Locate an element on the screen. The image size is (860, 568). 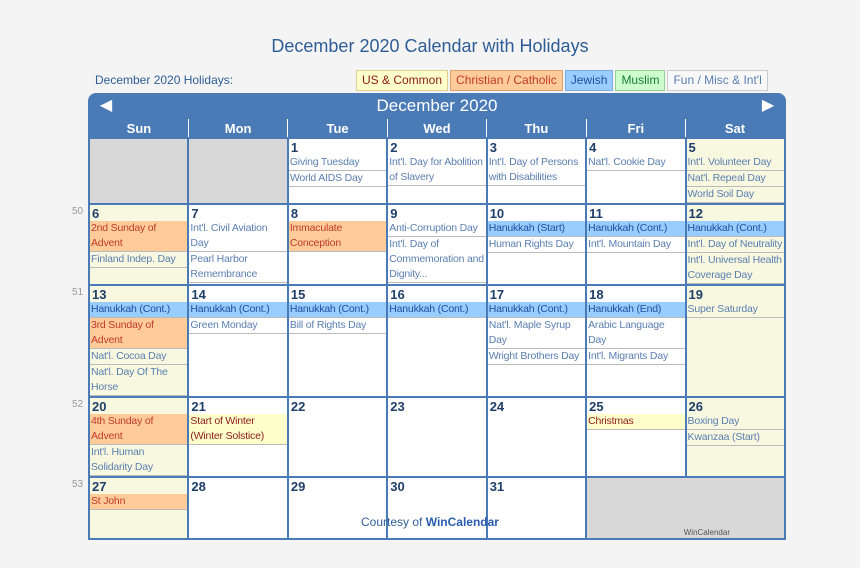
day-cell: 23 is located at coordinates (437, 437).